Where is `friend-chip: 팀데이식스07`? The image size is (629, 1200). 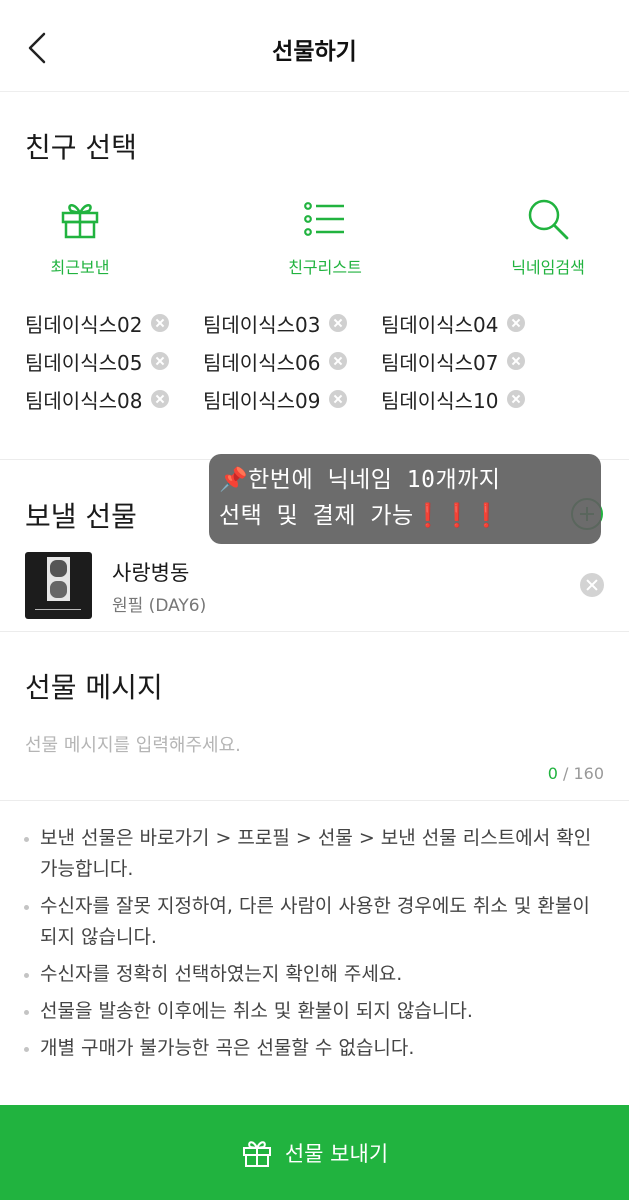
friend-chip: 팀데이식스07 is located at coordinates (453, 361).